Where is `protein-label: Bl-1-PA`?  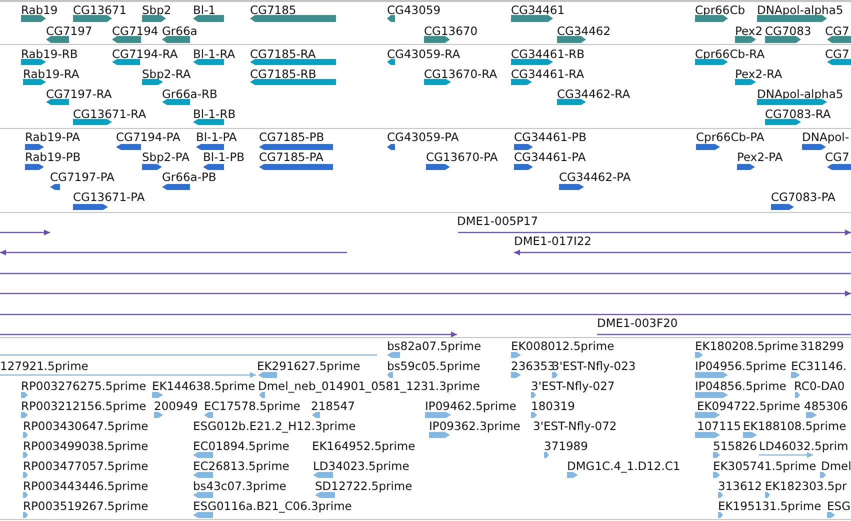
protein-label: Bl-1-PA is located at coordinates (216, 137).